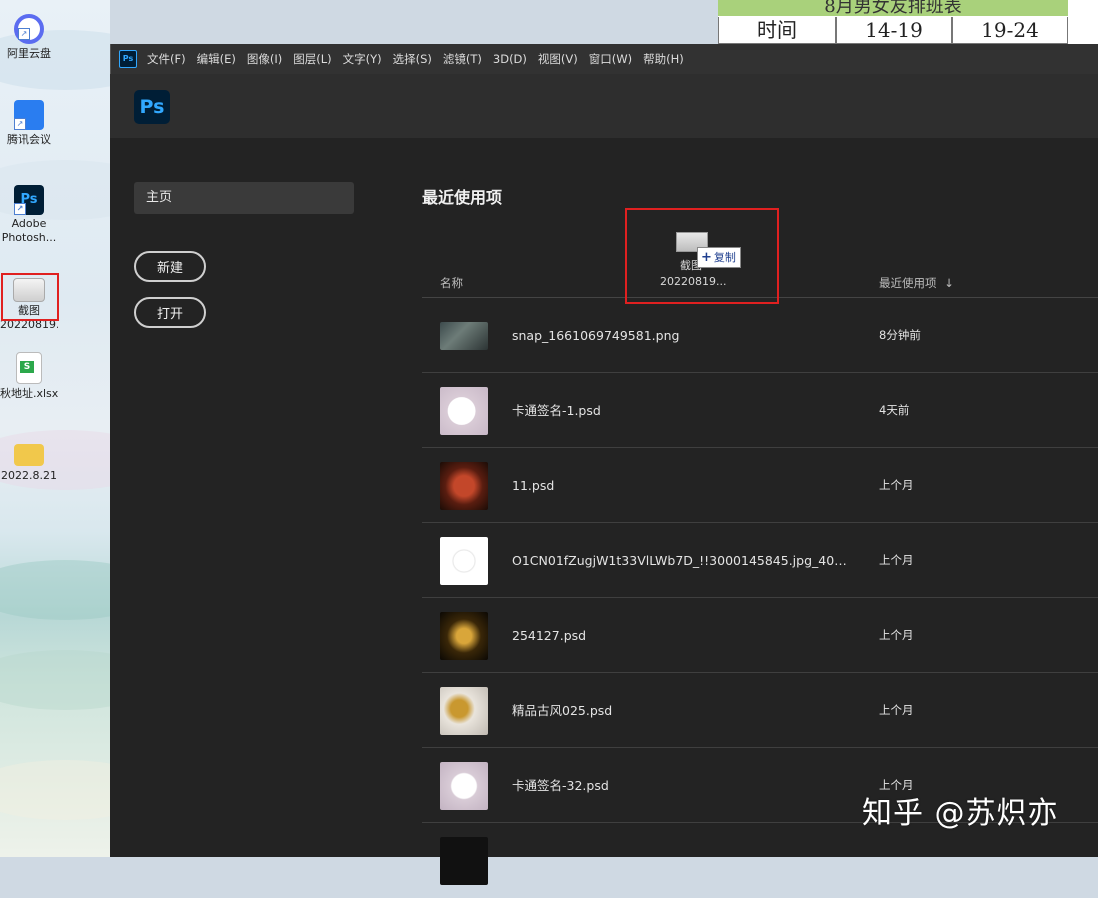 The image size is (1098, 898). Describe the element at coordinates (760, 335) in the screenshot. I see `file-row: snap_1661069749581.png 8分钟前` at that location.